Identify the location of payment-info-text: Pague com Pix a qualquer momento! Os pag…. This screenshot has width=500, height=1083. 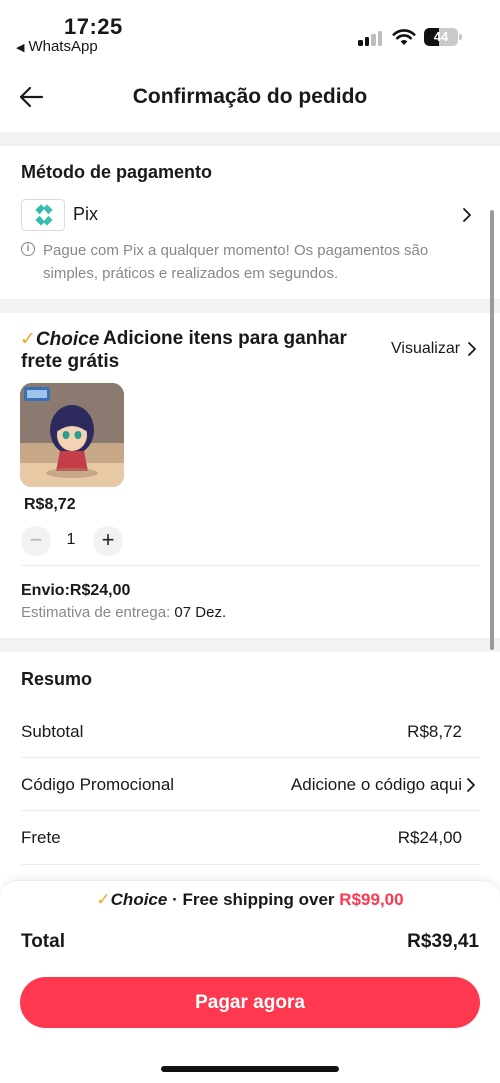
(236, 262).